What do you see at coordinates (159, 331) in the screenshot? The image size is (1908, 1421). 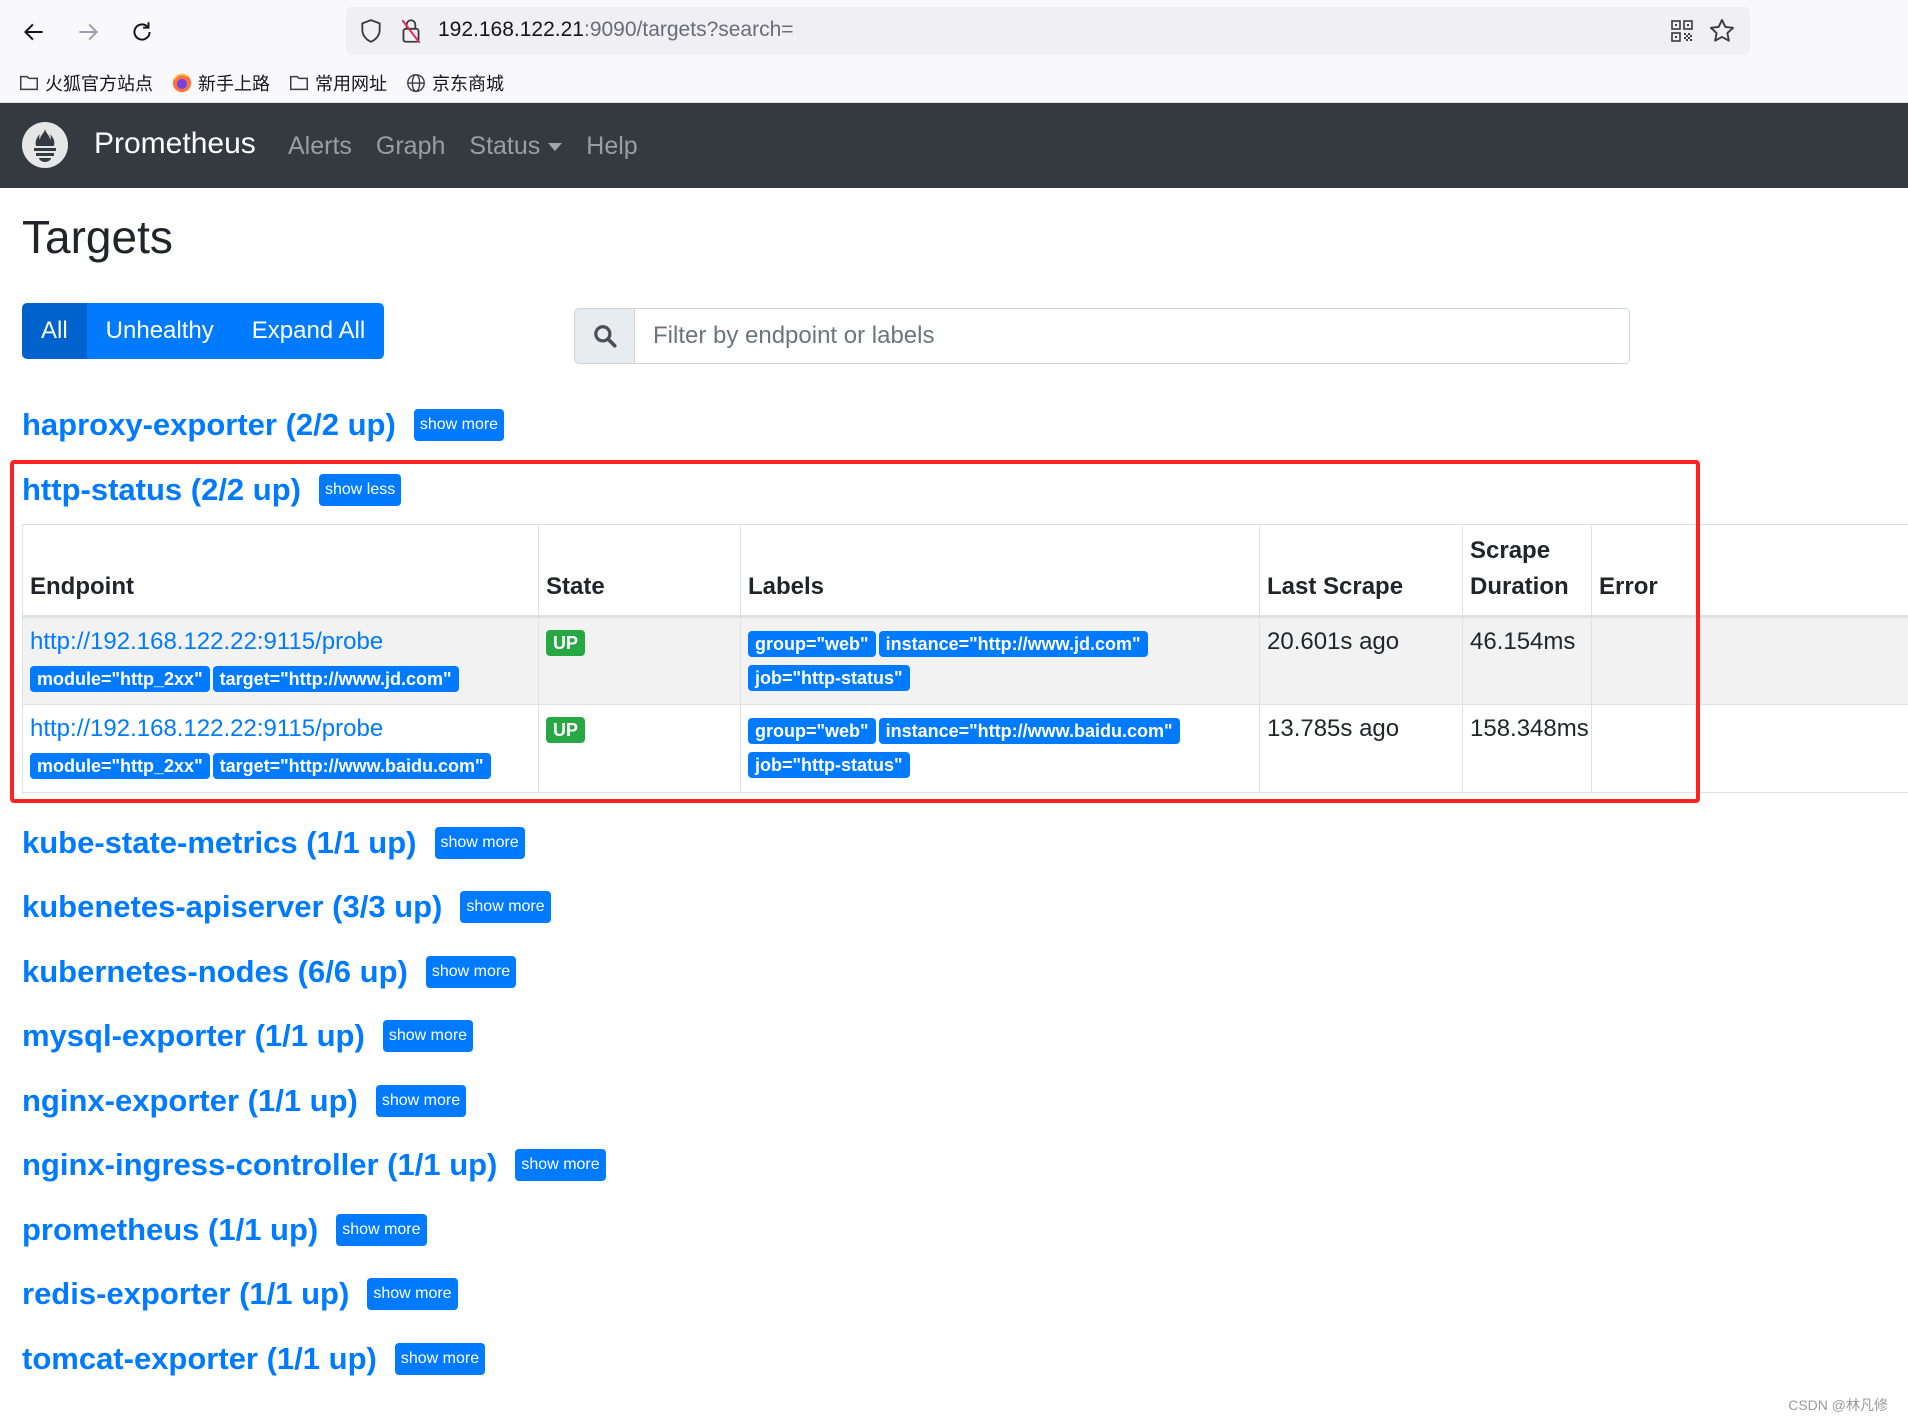 I see `filter-unhealthy-button: Unhealthy` at bounding box center [159, 331].